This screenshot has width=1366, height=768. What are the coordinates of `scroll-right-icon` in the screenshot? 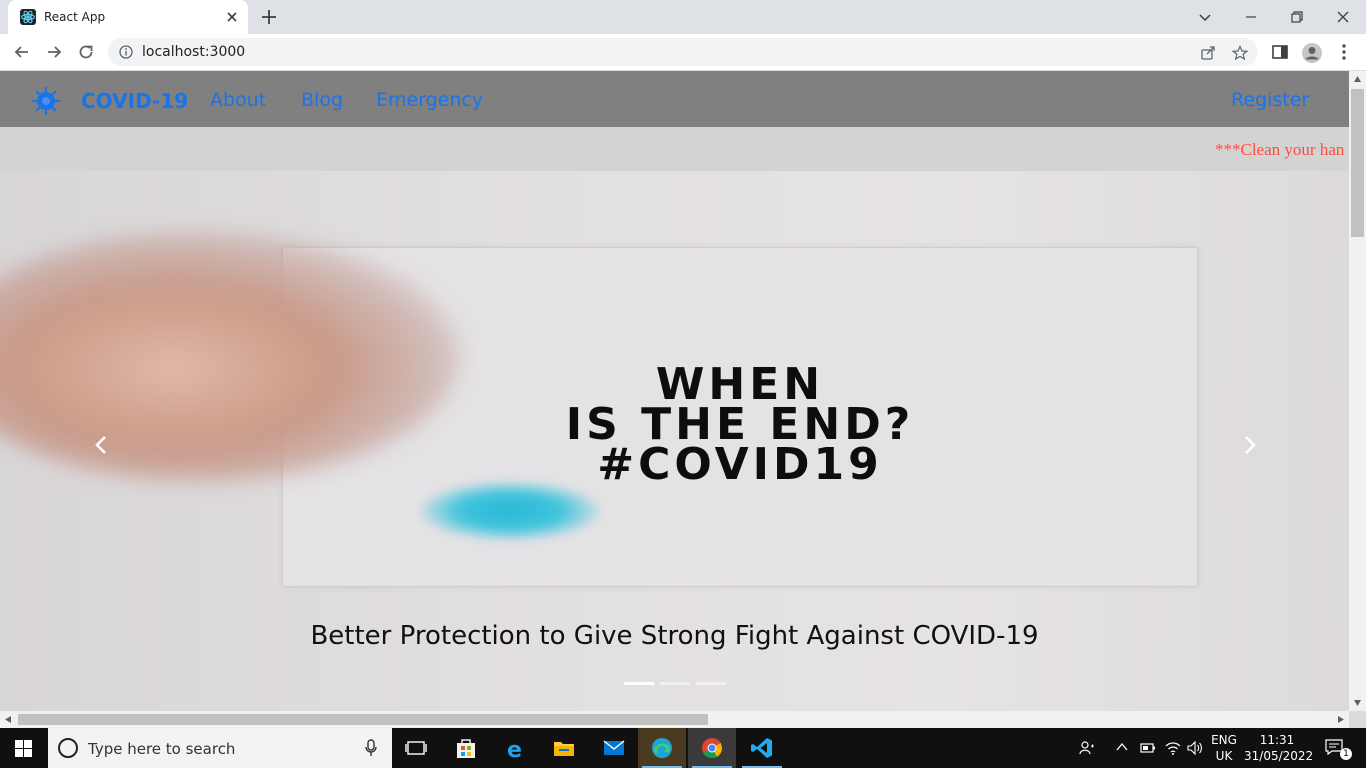 It's located at (1341, 719).